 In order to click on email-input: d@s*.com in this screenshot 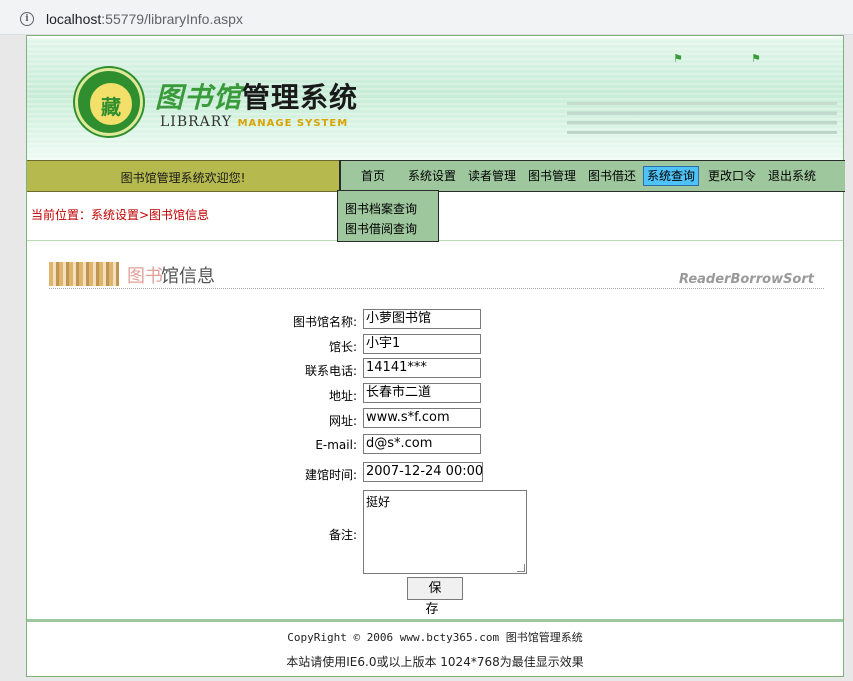, I will do `click(422, 444)`.